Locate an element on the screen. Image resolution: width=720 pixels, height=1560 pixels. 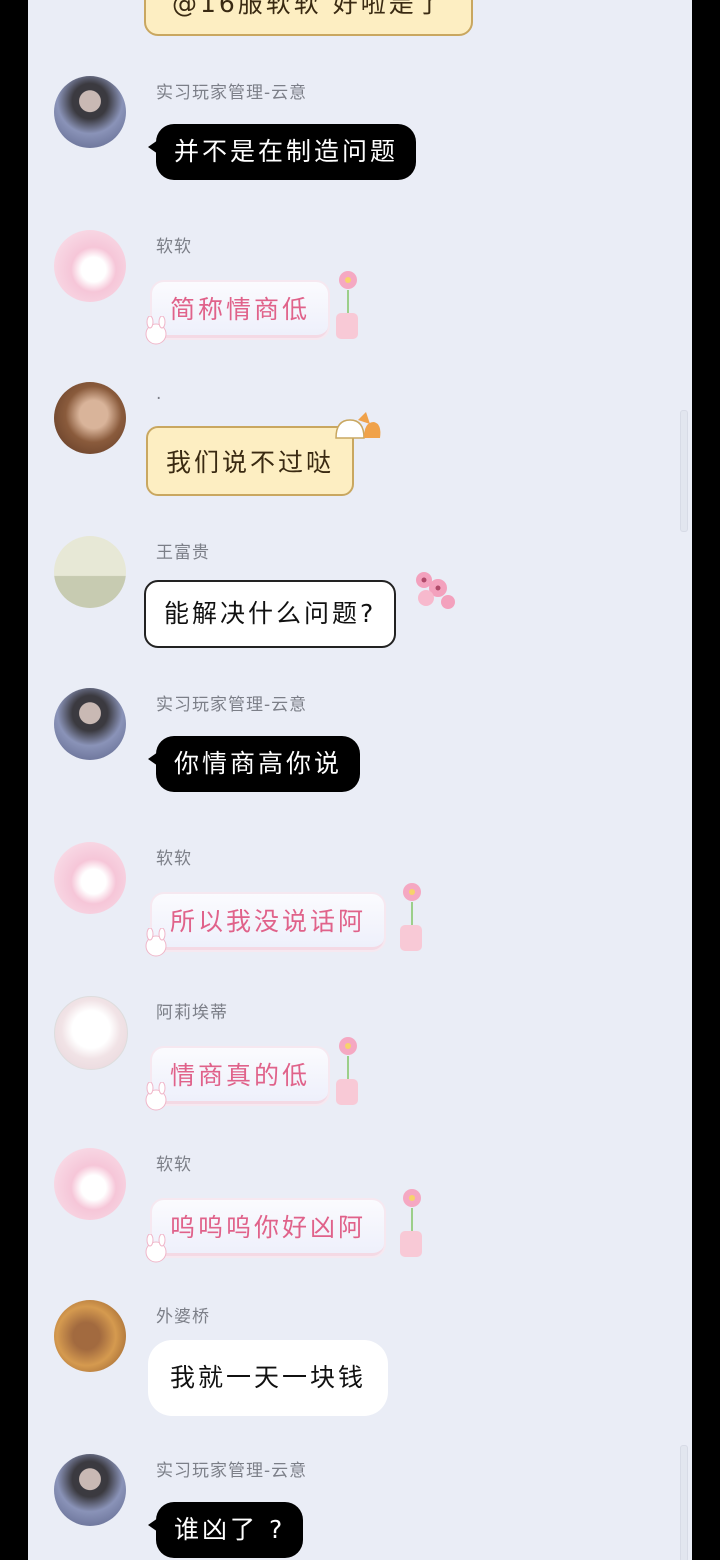
message-bubble: 并不是在制造问题 is located at coordinates (282, 152).